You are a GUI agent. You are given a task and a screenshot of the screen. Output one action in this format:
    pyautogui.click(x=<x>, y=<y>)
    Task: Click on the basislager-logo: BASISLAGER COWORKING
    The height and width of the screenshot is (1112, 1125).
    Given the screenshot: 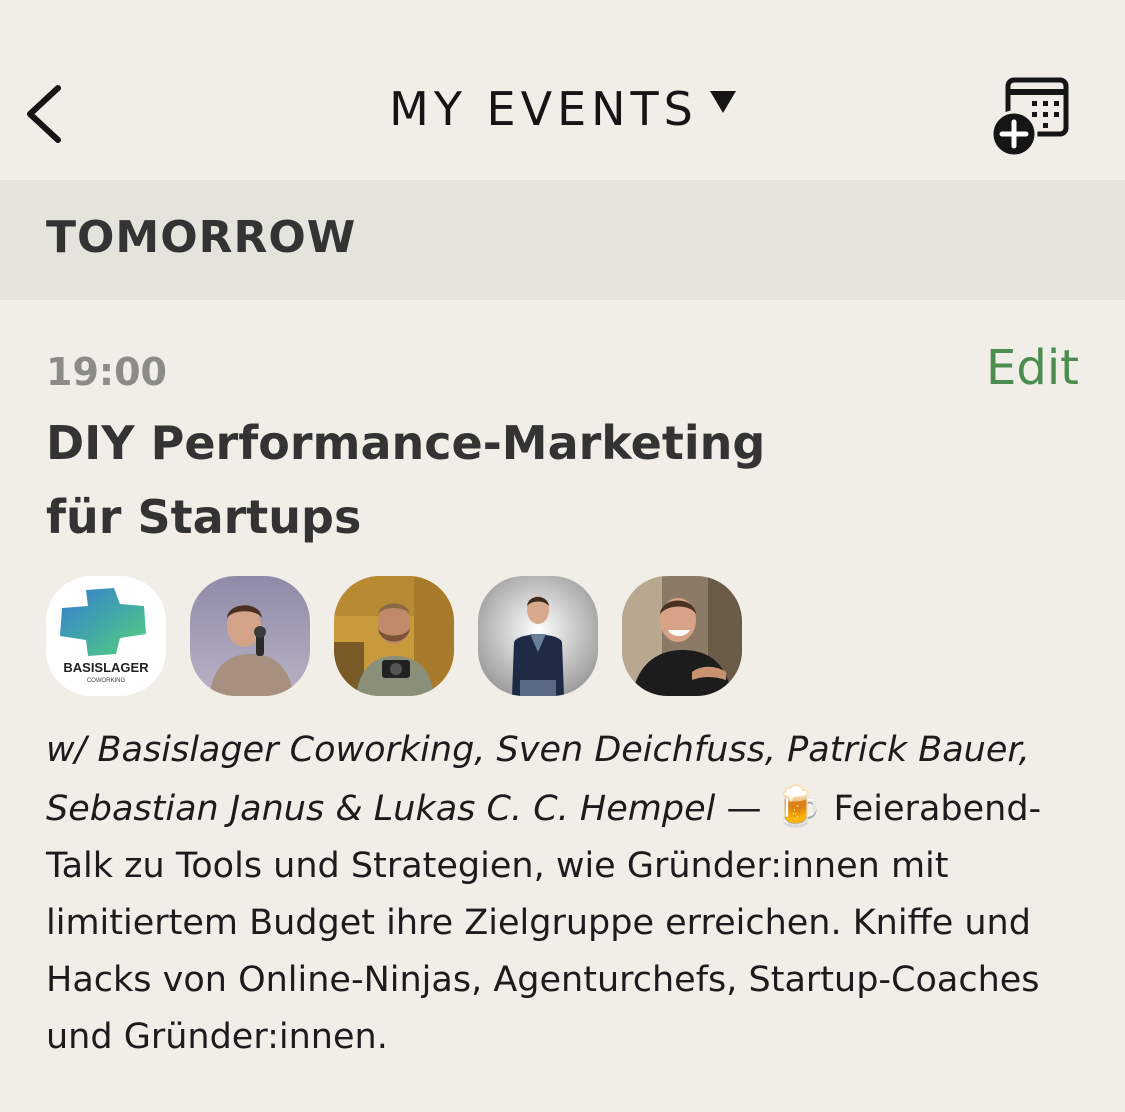 What is the action you would take?
    pyautogui.click(x=106, y=636)
    